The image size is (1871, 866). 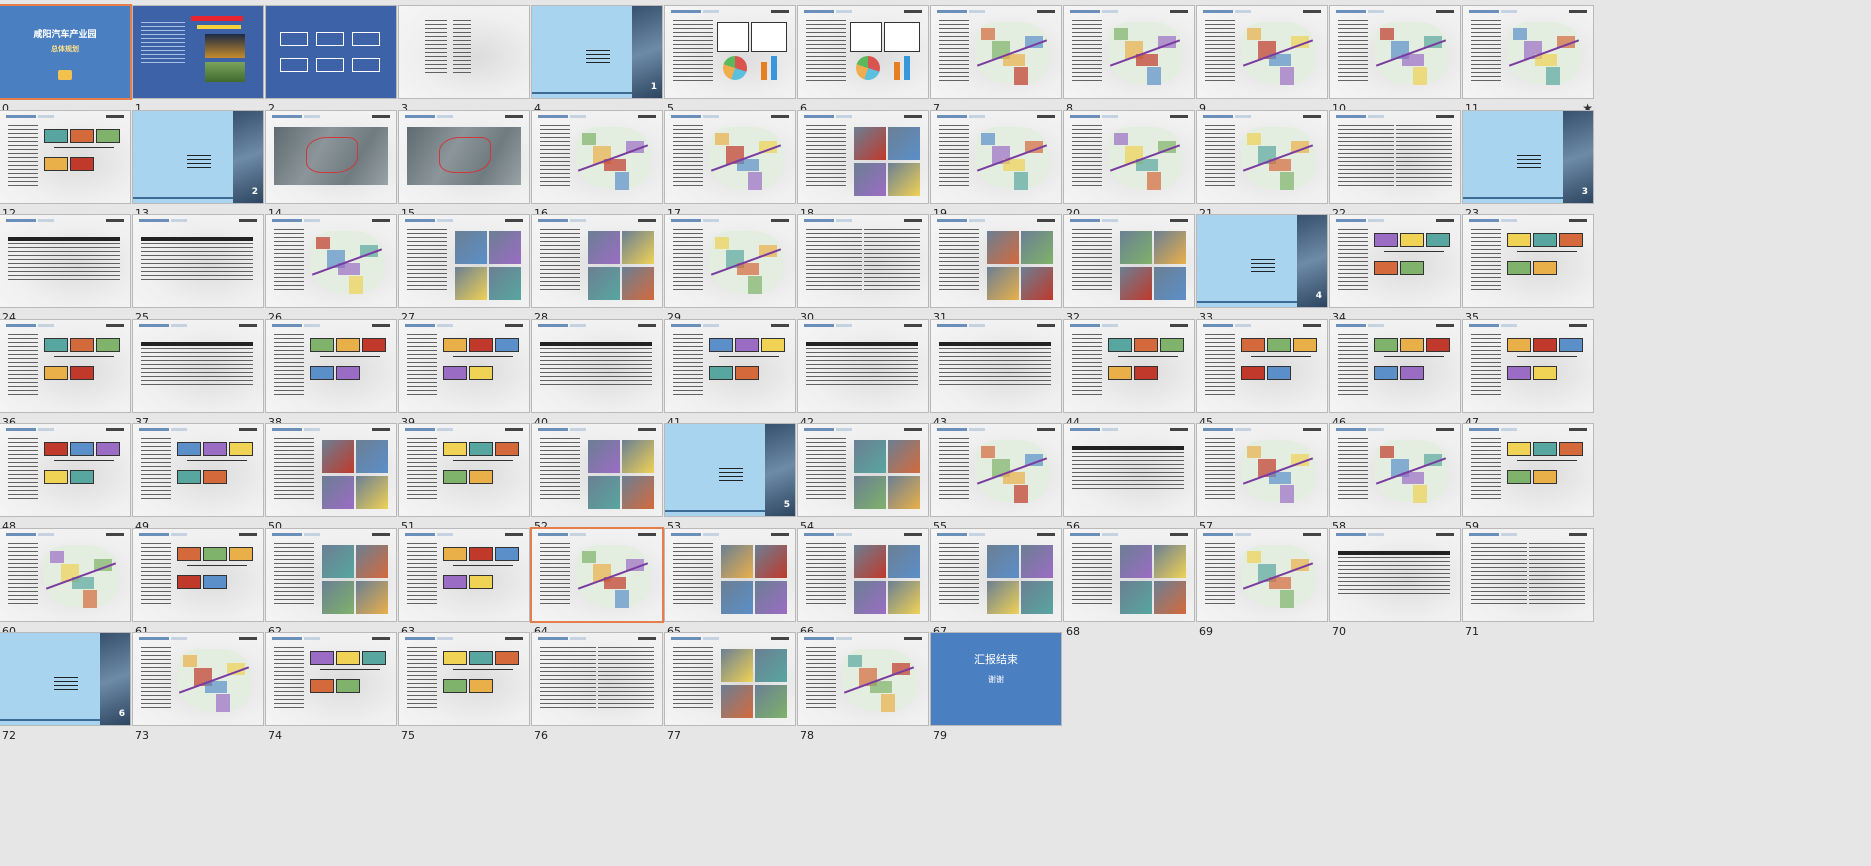 I want to click on slide-logo-accent, so click(x=1509, y=11).